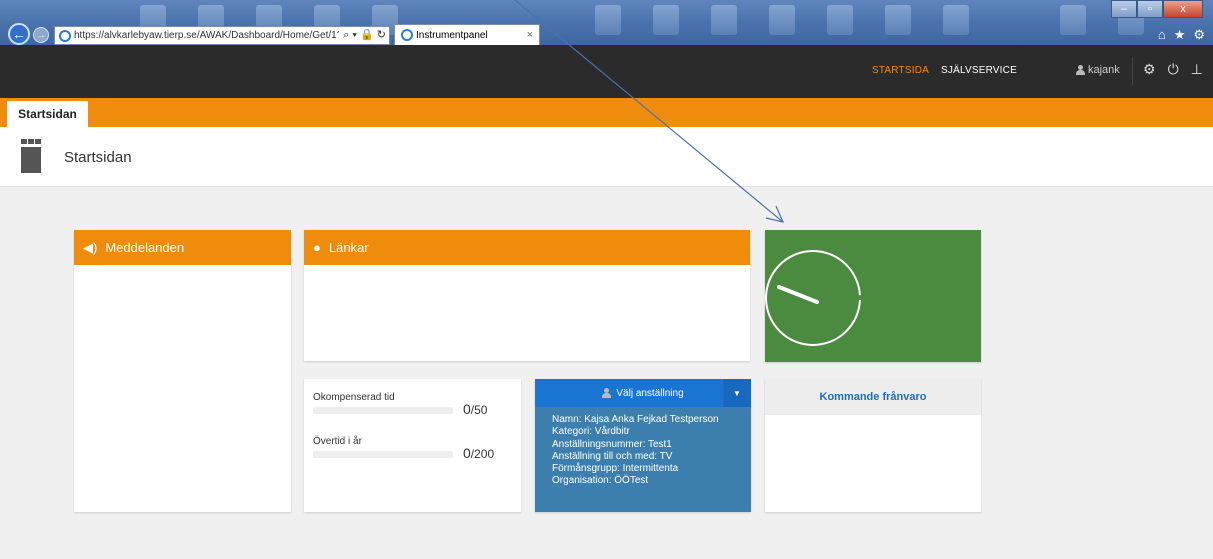 The image size is (1213, 559). Describe the element at coordinates (612, 456) in the screenshot. I see `employment-until: Anställning till och med: TV` at that location.